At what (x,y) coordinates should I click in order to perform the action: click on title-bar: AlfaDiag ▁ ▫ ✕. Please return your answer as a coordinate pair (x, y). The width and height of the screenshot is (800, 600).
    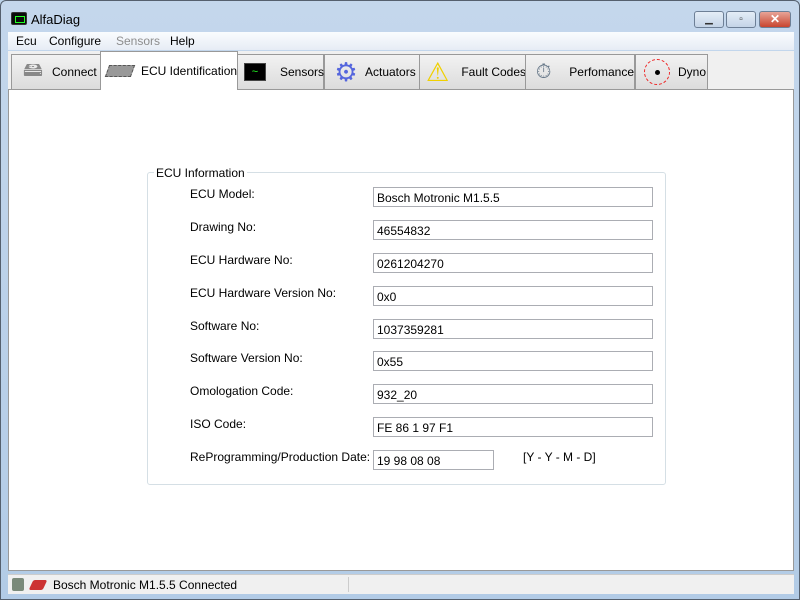
    Looking at the image, I should click on (400, 16).